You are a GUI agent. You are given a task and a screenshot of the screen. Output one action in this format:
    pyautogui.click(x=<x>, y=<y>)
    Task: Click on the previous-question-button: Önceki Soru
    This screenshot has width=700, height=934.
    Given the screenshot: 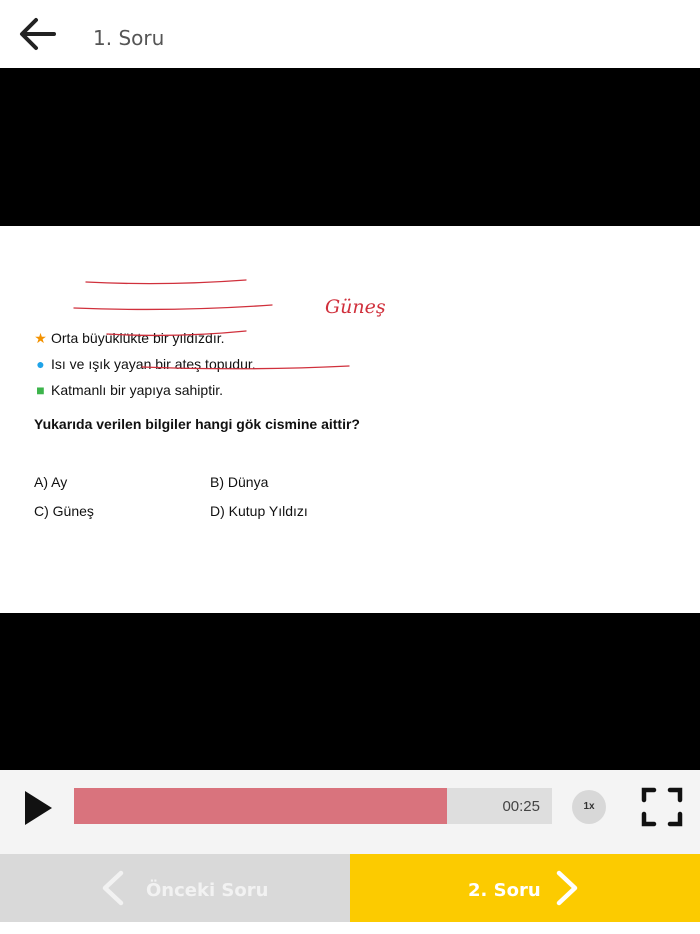 What is the action you would take?
    pyautogui.click(x=175, y=888)
    